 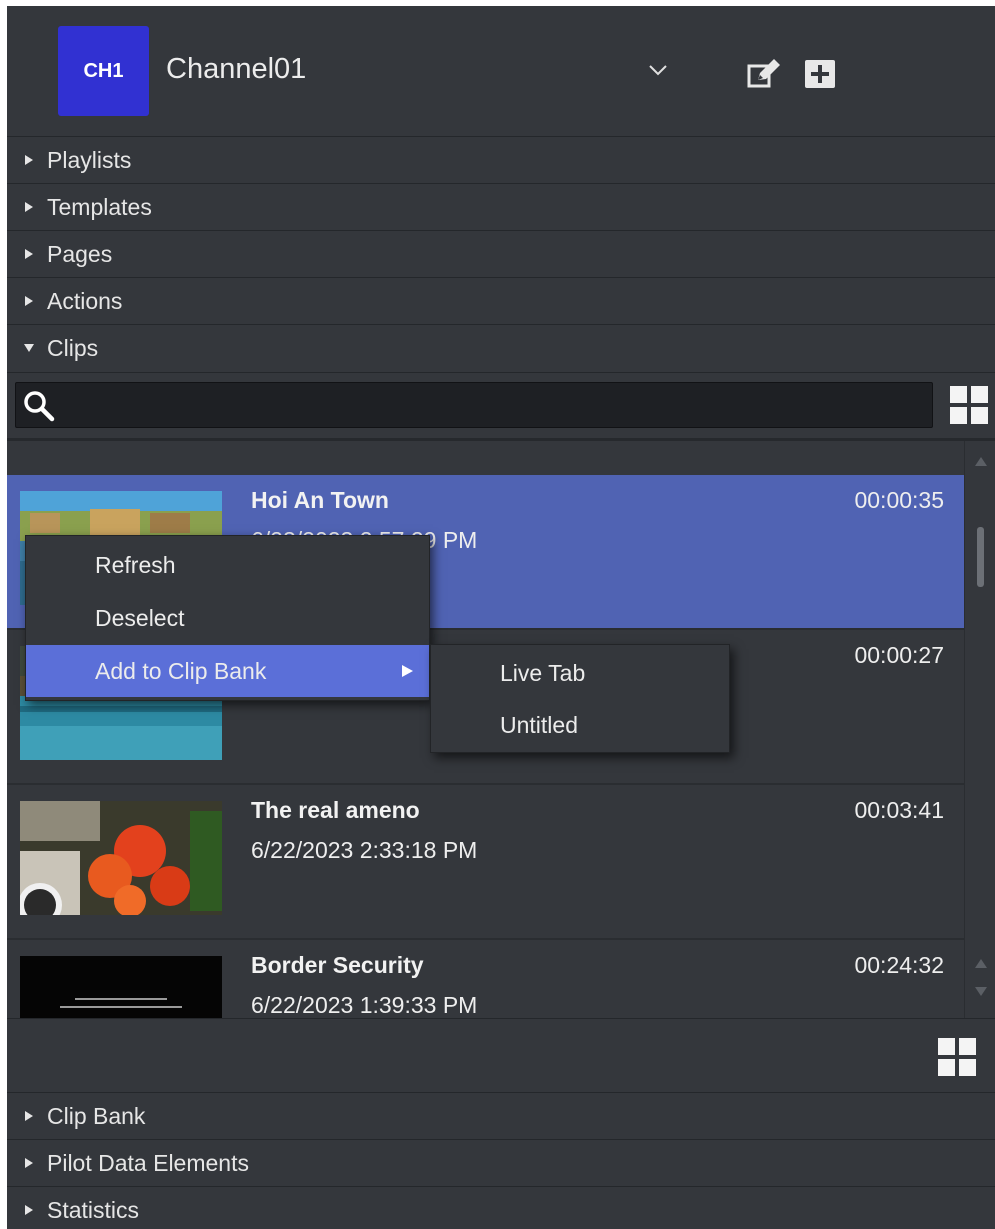 What do you see at coordinates (85, 300) in the screenshot?
I see `section-label: Actions` at bounding box center [85, 300].